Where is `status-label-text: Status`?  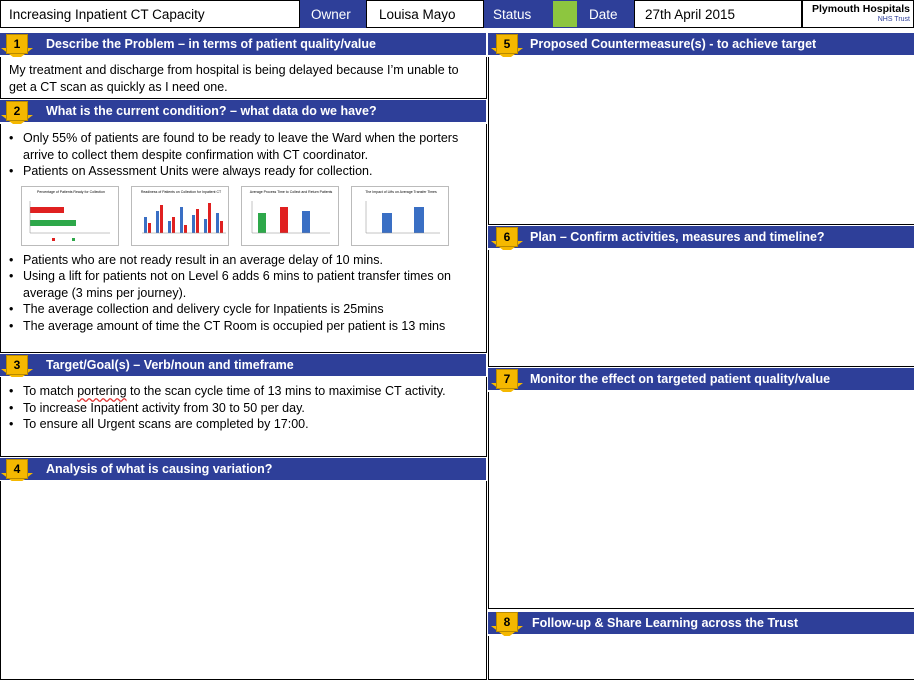
status-label-text: Status is located at coordinates (512, 14).